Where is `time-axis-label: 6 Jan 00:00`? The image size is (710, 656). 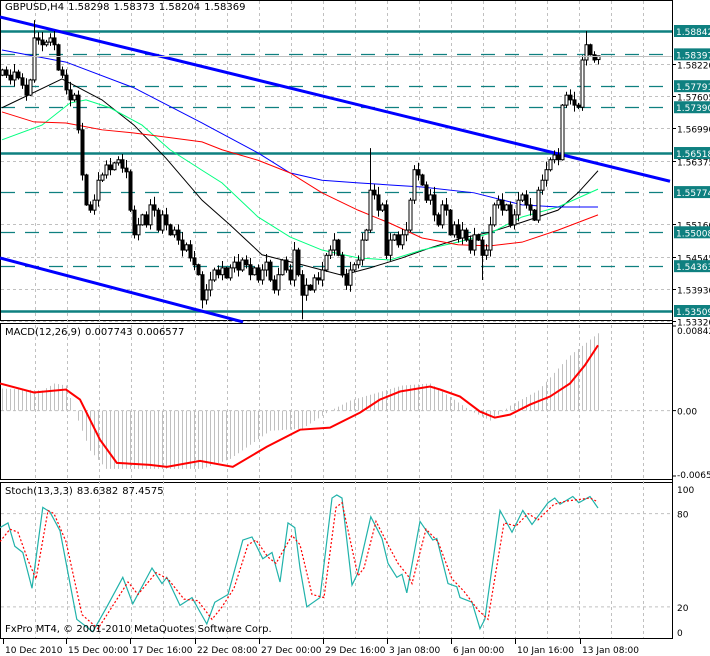 time-axis-label: 6 Jan 00:00 is located at coordinates (479, 651).